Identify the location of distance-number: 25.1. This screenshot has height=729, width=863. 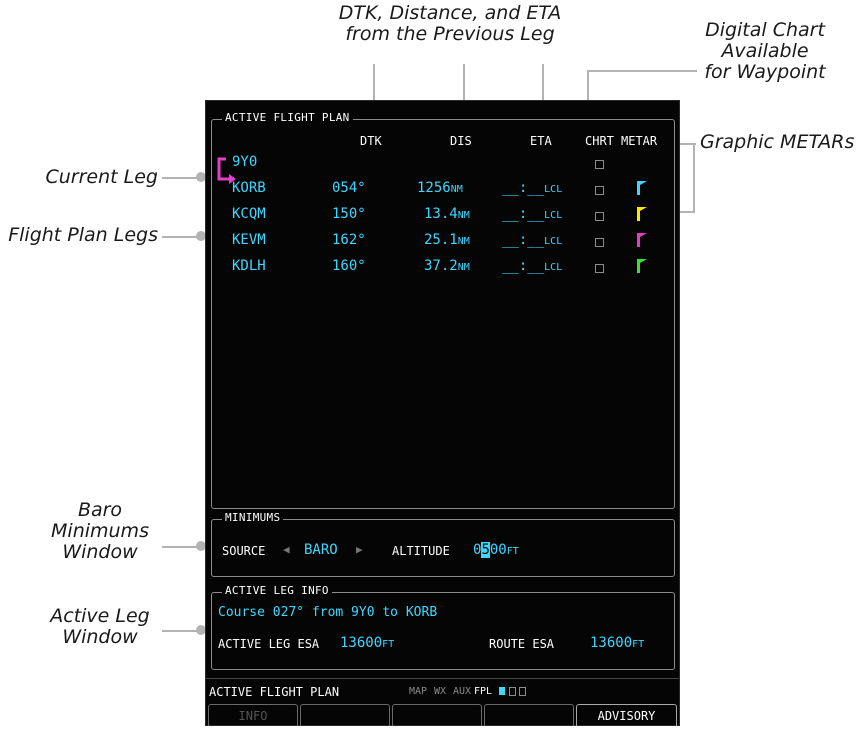
(441, 240).